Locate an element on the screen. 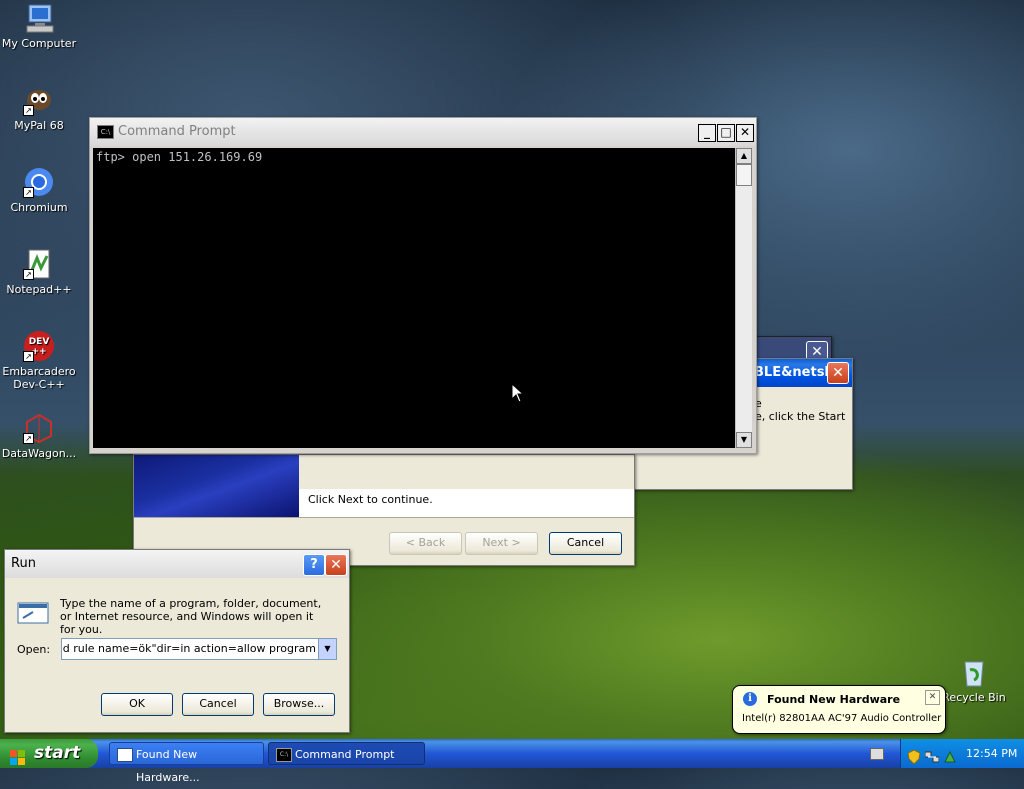  help-button: ? is located at coordinates (314, 565).